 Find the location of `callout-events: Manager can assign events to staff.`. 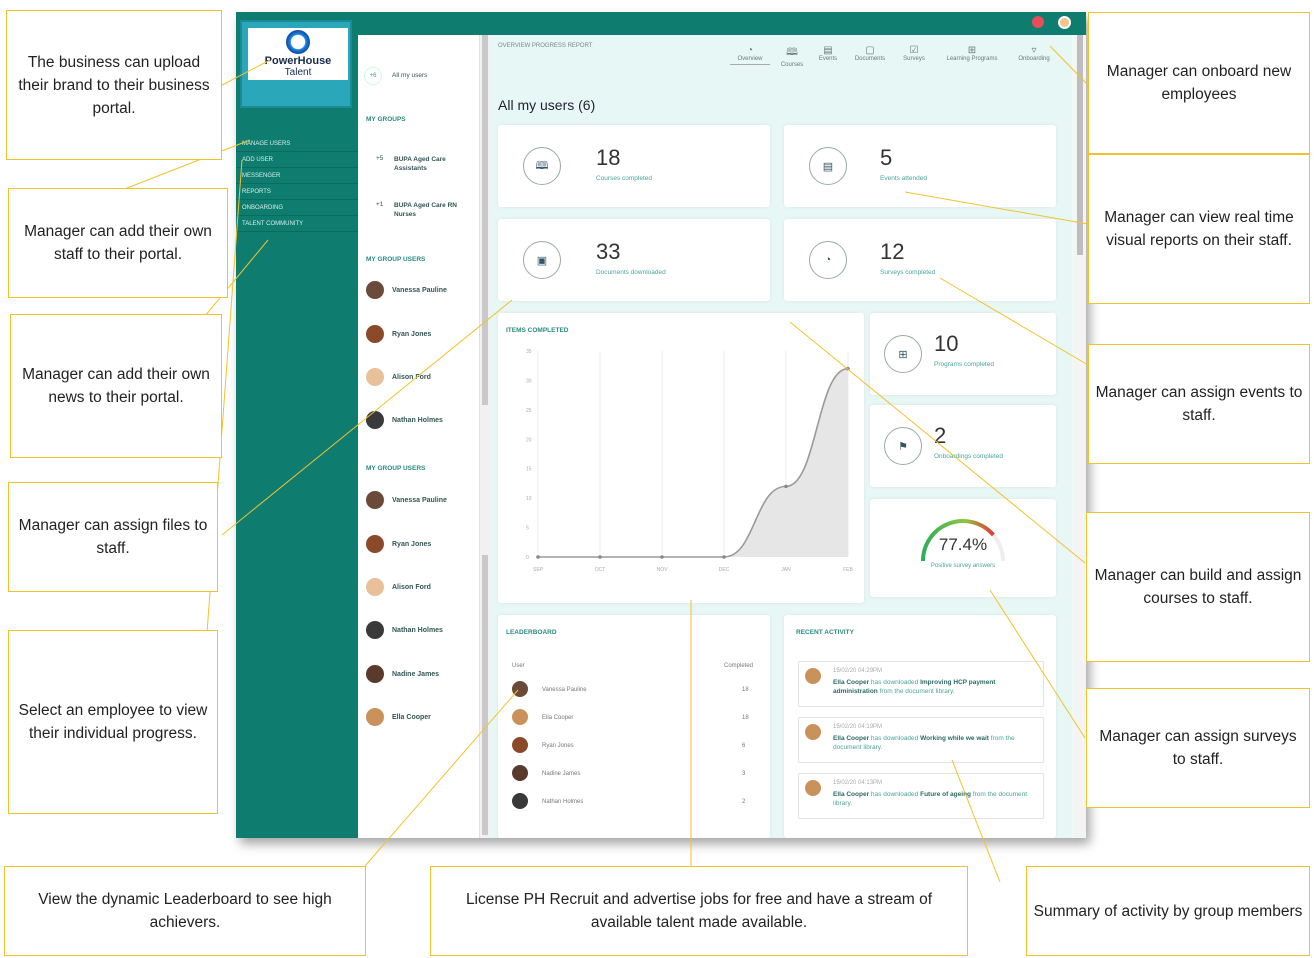

callout-events: Manager can assign events to staff. is located at coordinates (1199, 404).